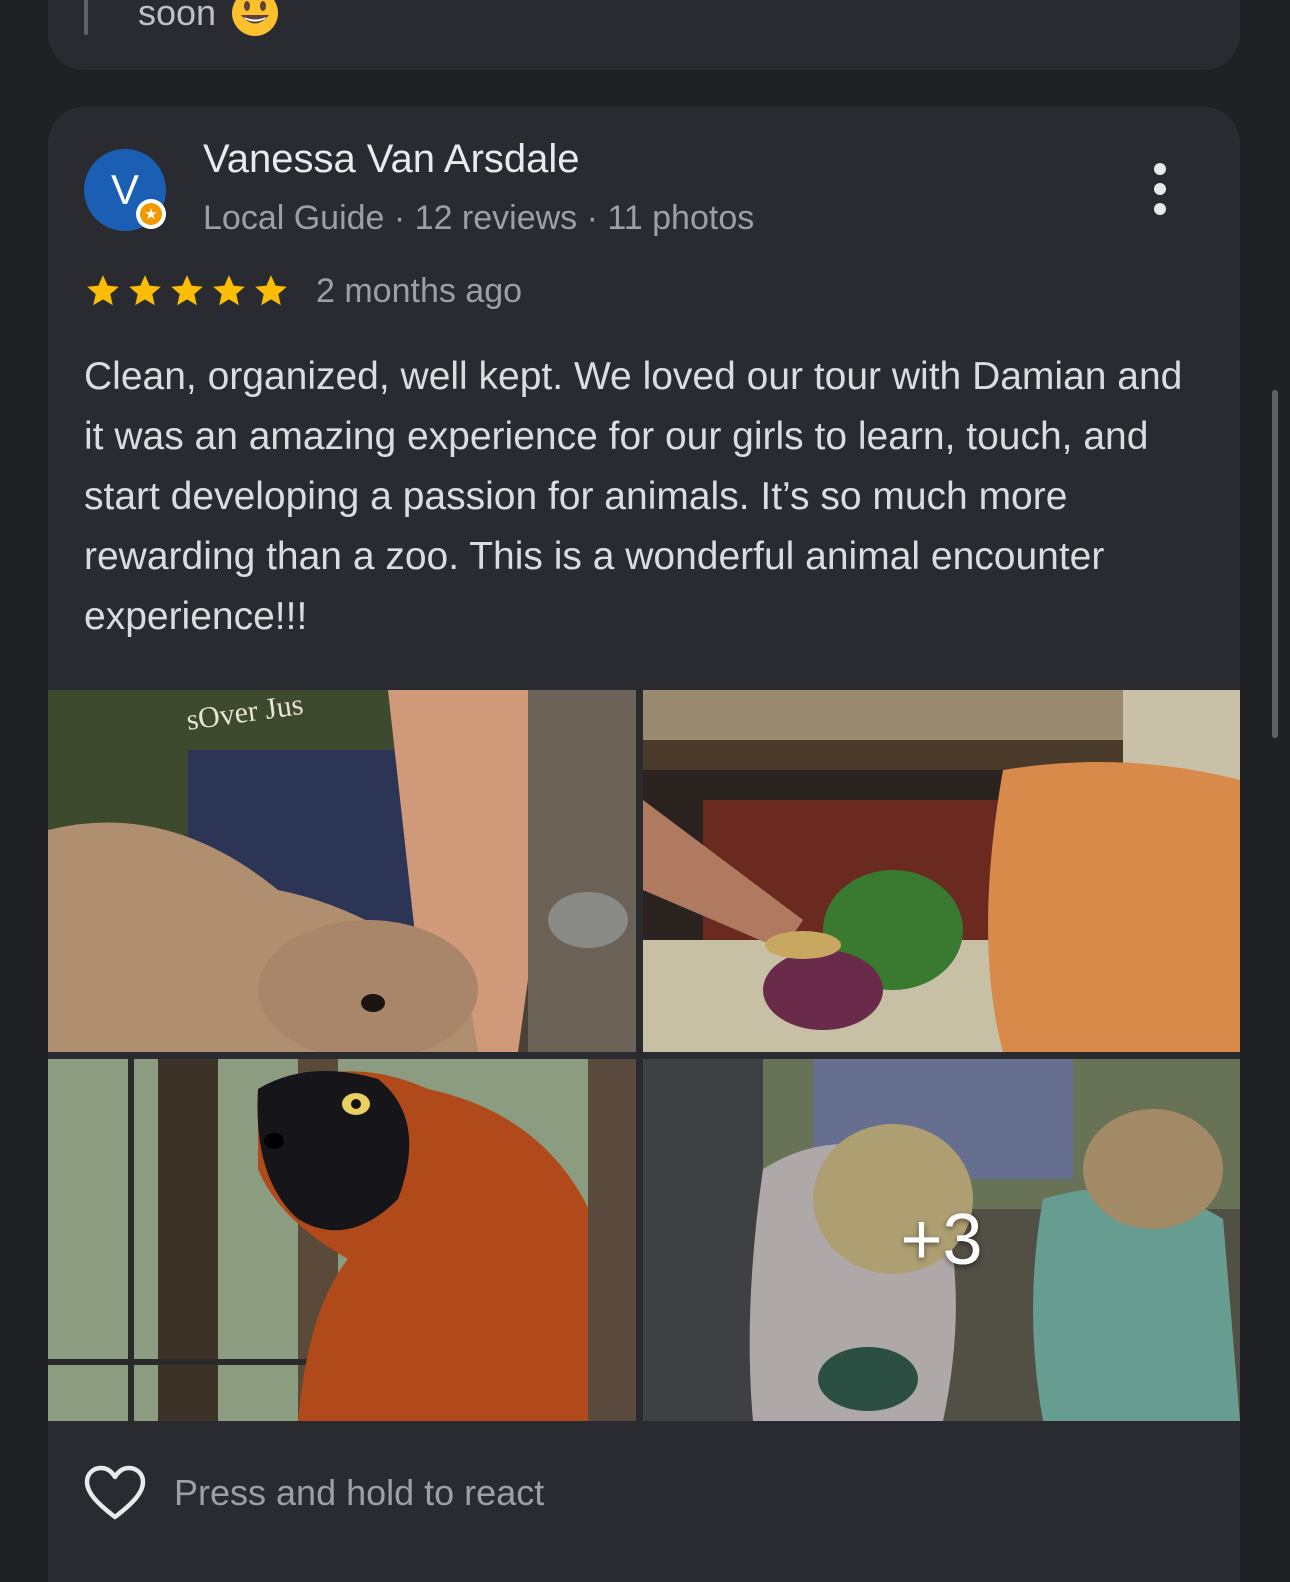 Image resolution: width=1290 pixels, height=1582 pixels. I want to click on more-photos-count: +3, so click(941, 1240).